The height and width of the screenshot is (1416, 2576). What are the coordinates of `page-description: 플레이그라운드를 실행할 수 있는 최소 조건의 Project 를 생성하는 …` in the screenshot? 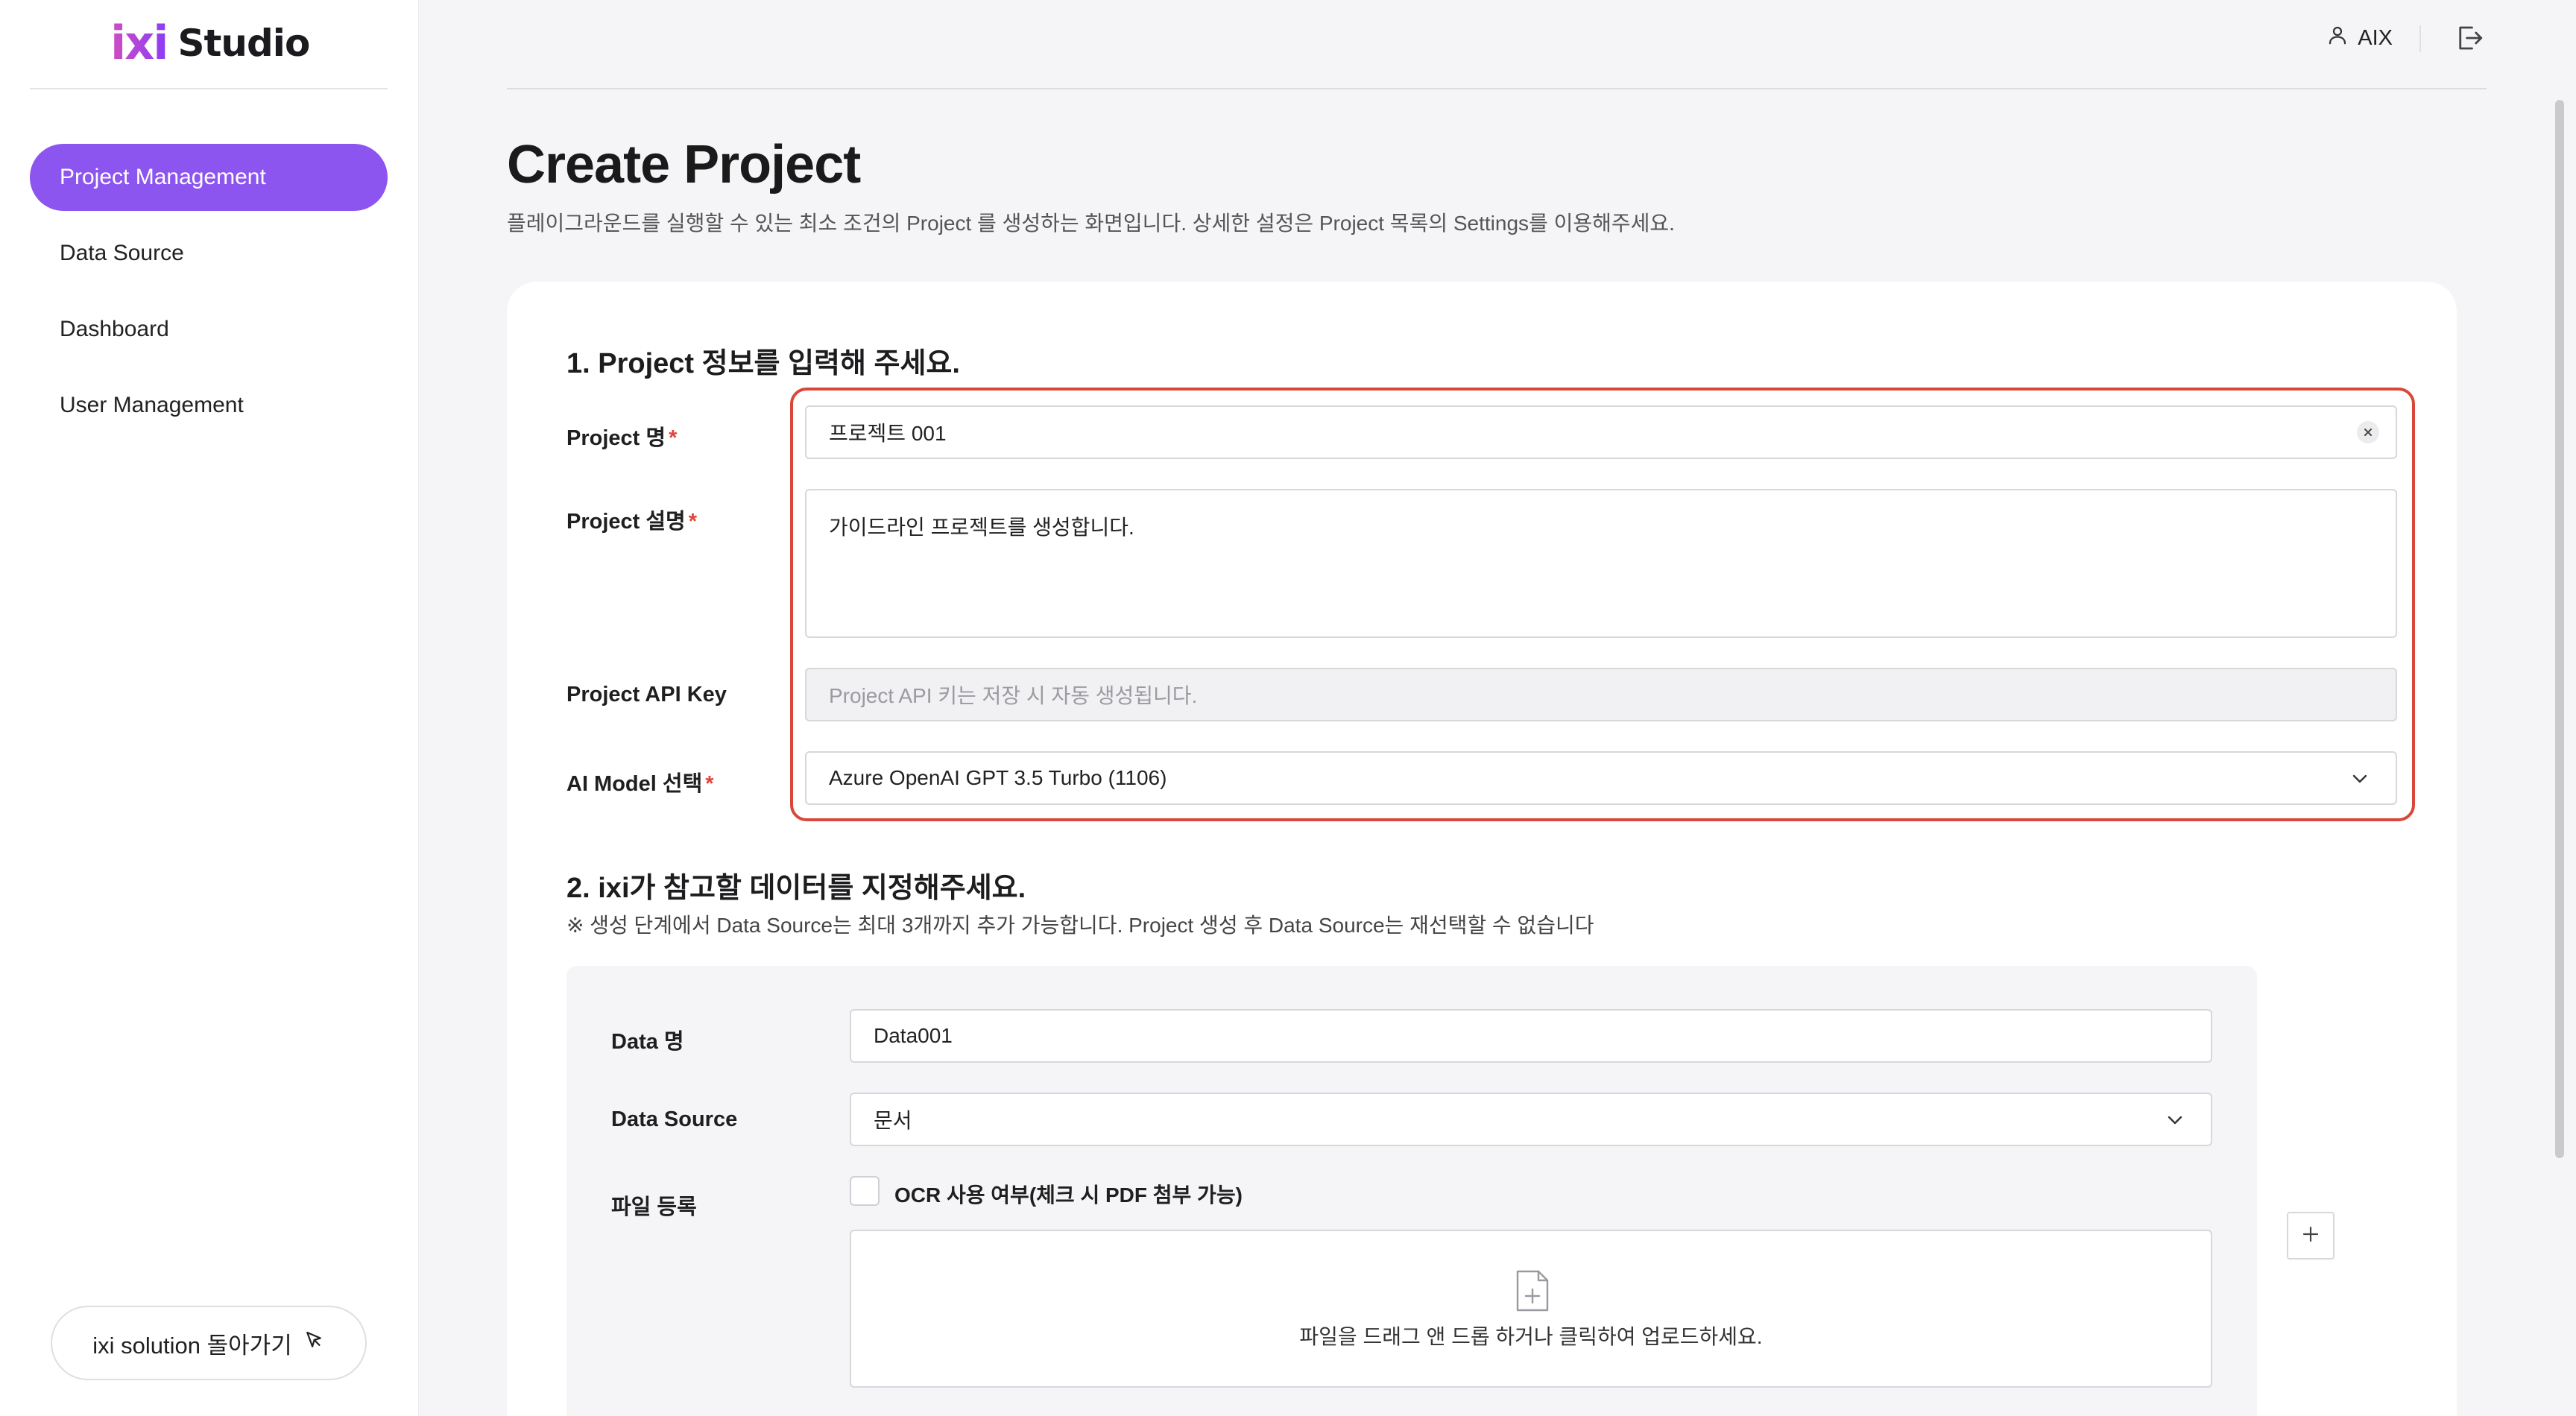 It's located at (1091, 223).